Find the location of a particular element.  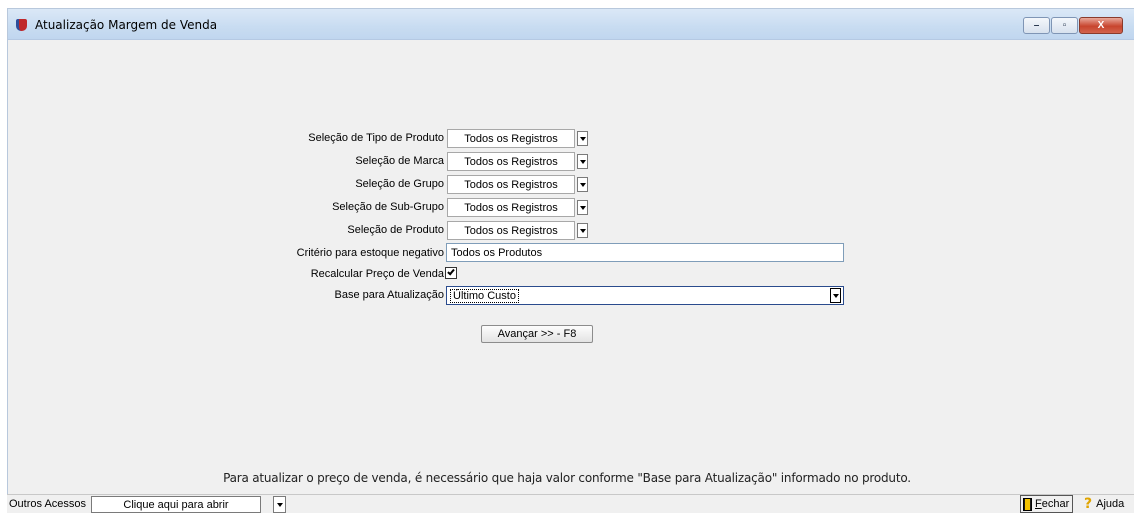

recalcular-checkbox is located at coordinates (451, 273).